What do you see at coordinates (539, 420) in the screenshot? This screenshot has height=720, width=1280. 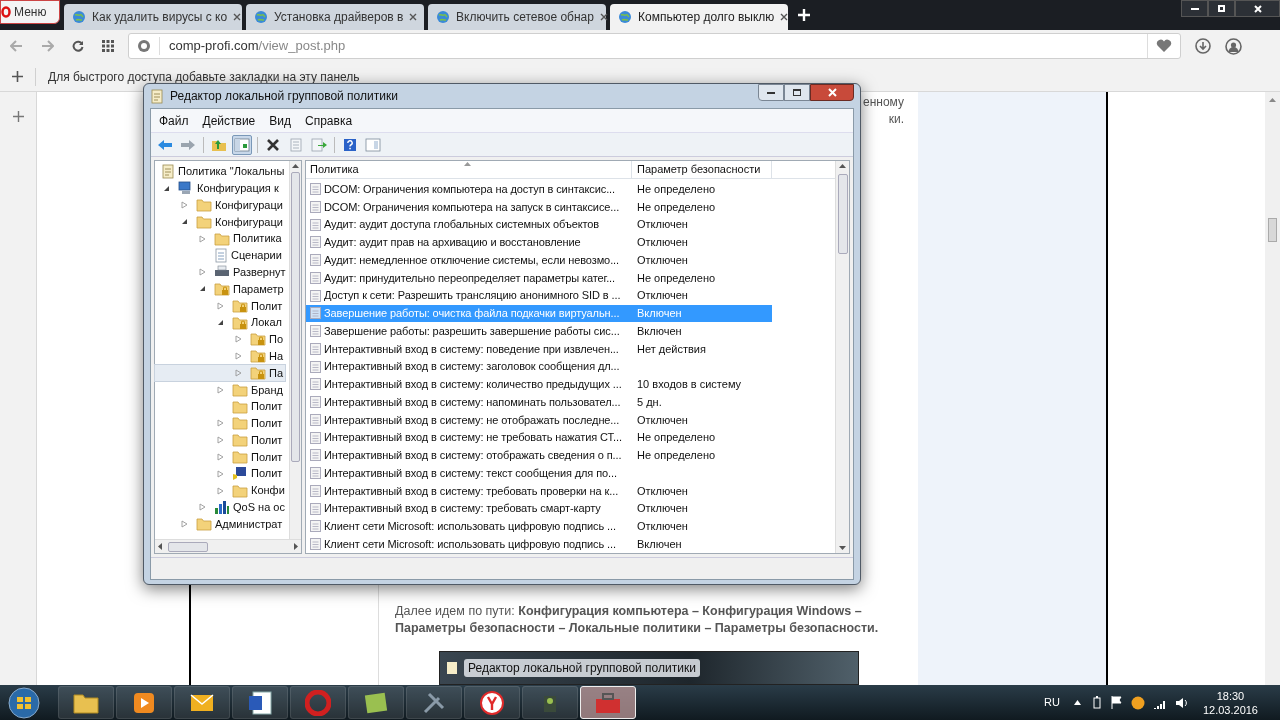 I see `policy-row: Интерактивный вход в систему: не отображать последне... Отключен` at bounding box center [539, 420].